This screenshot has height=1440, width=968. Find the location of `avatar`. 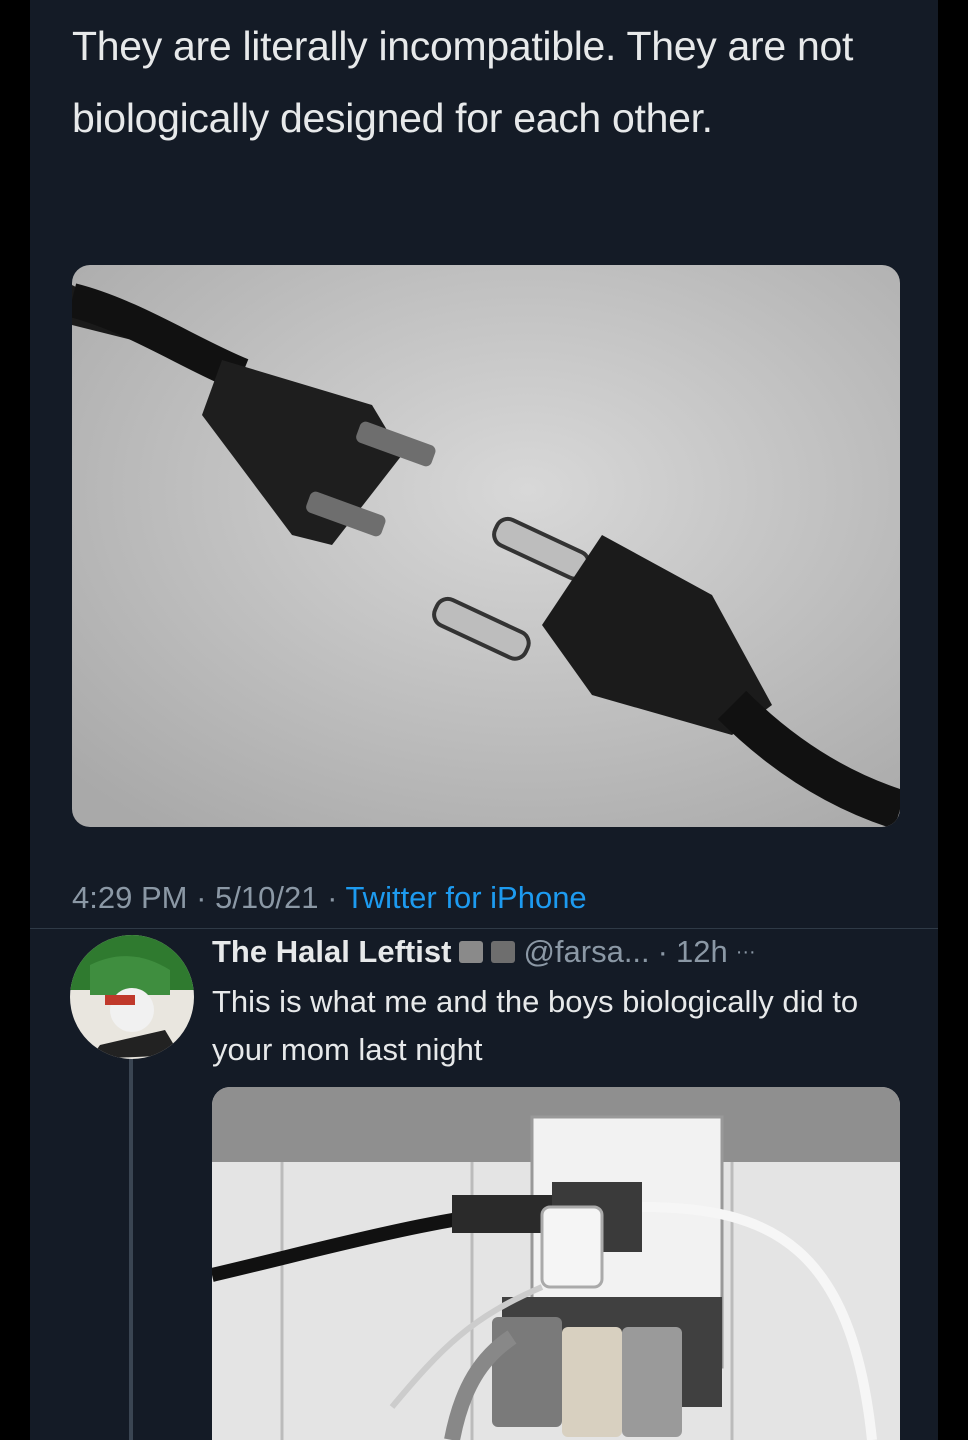

avatar is located at coordinates (132, 997).